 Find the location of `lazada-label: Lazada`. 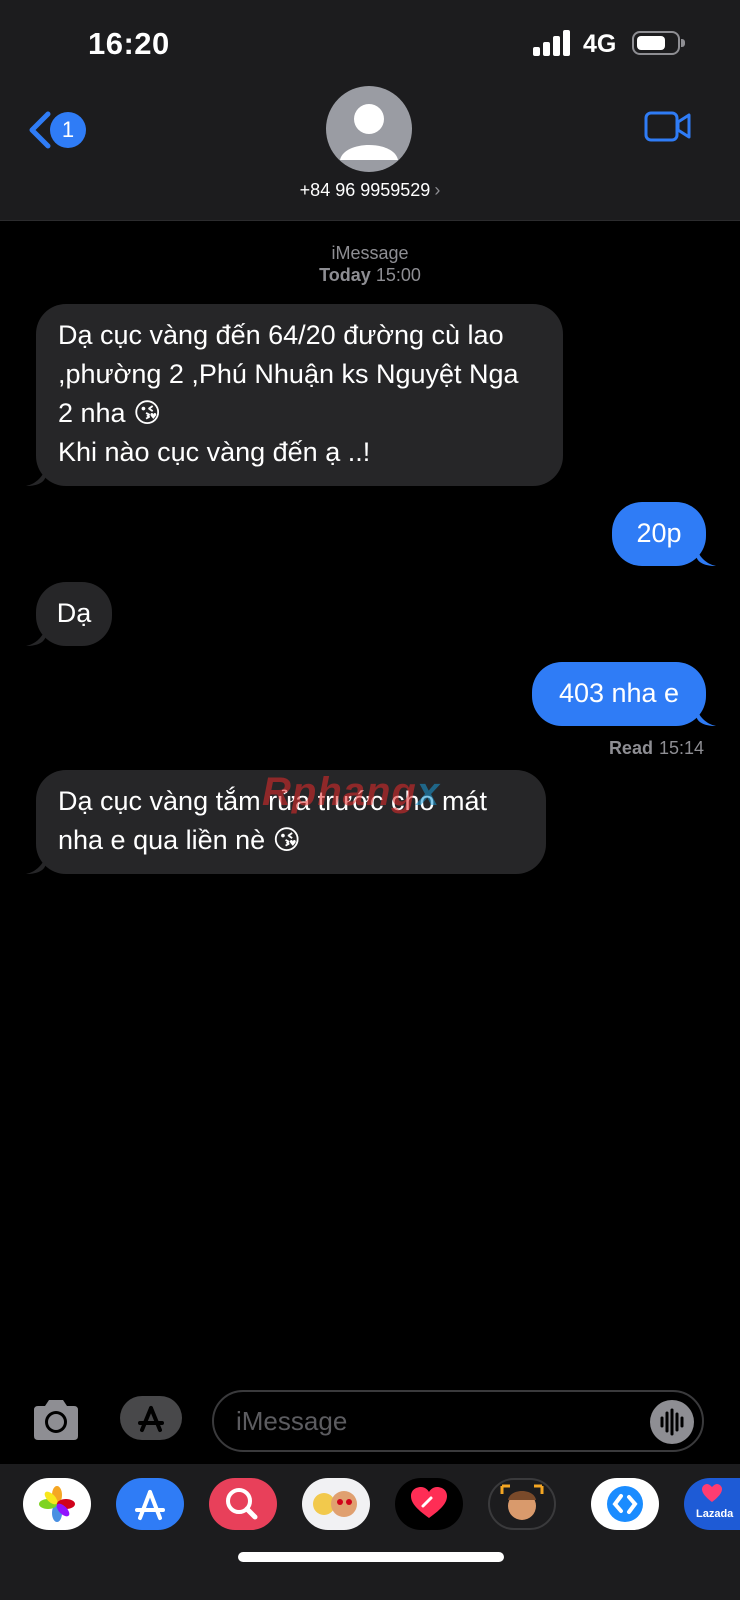

lazada-label: Lazada is located at coordinates (715, 1514).